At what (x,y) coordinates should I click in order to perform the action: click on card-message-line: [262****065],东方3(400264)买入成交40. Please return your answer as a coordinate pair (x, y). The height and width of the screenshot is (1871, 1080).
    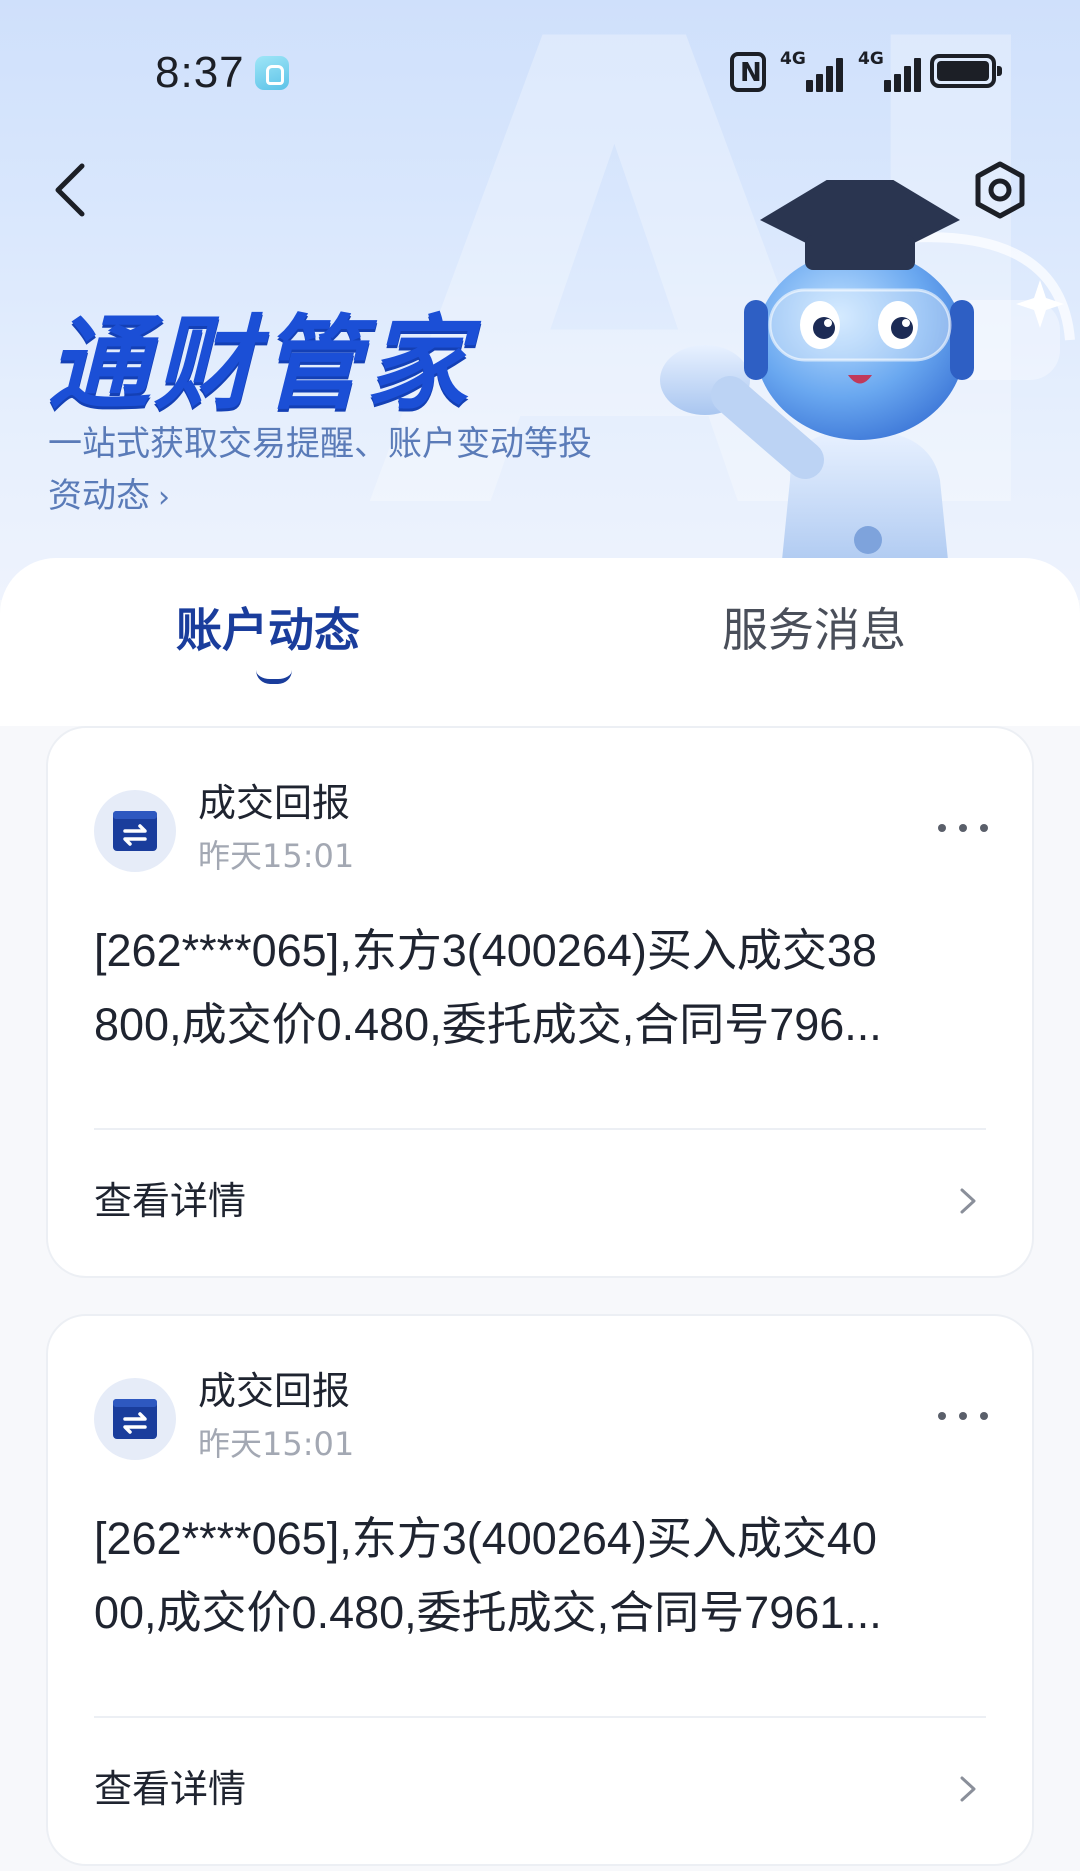
    Looking at the image, I should click on (485, 1538).